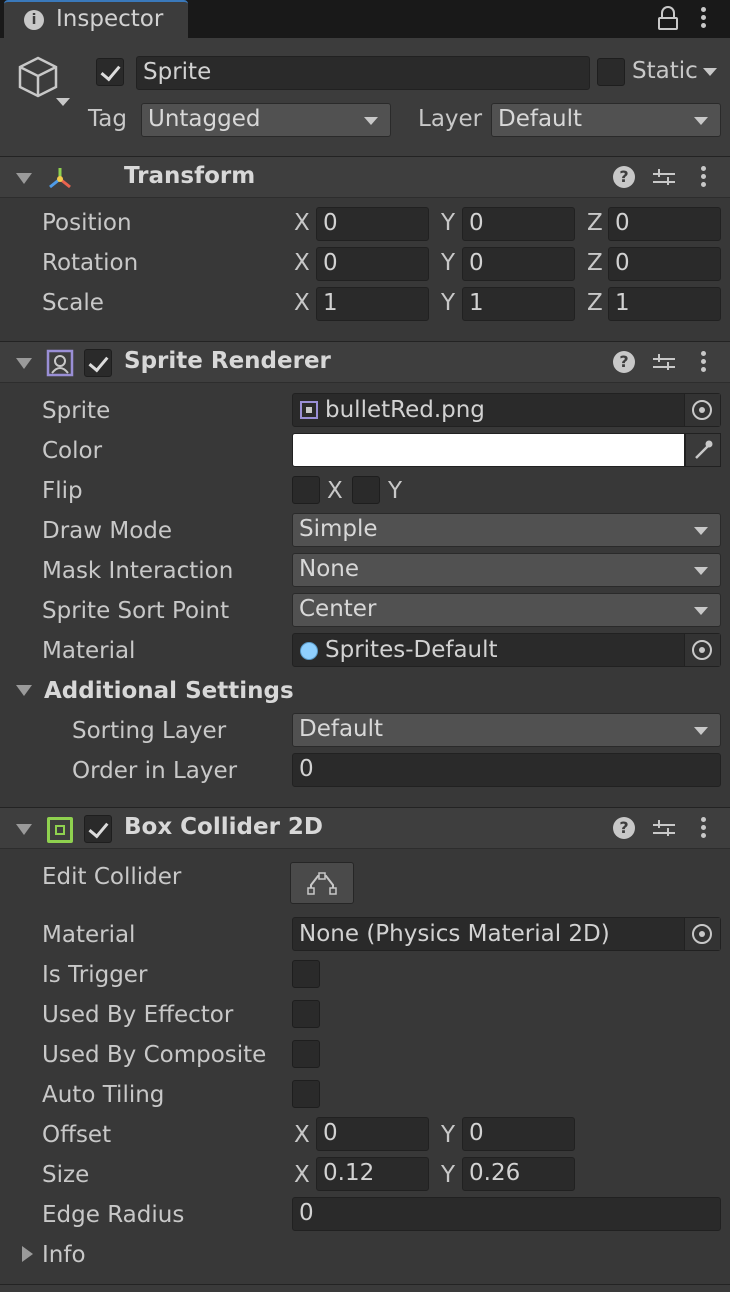 This screenshot has width=730, height=1292. Describe the element at coordinates (138, 571) in the screenshot. I see `mask-interaction-label: Mask Interaction` at that location.